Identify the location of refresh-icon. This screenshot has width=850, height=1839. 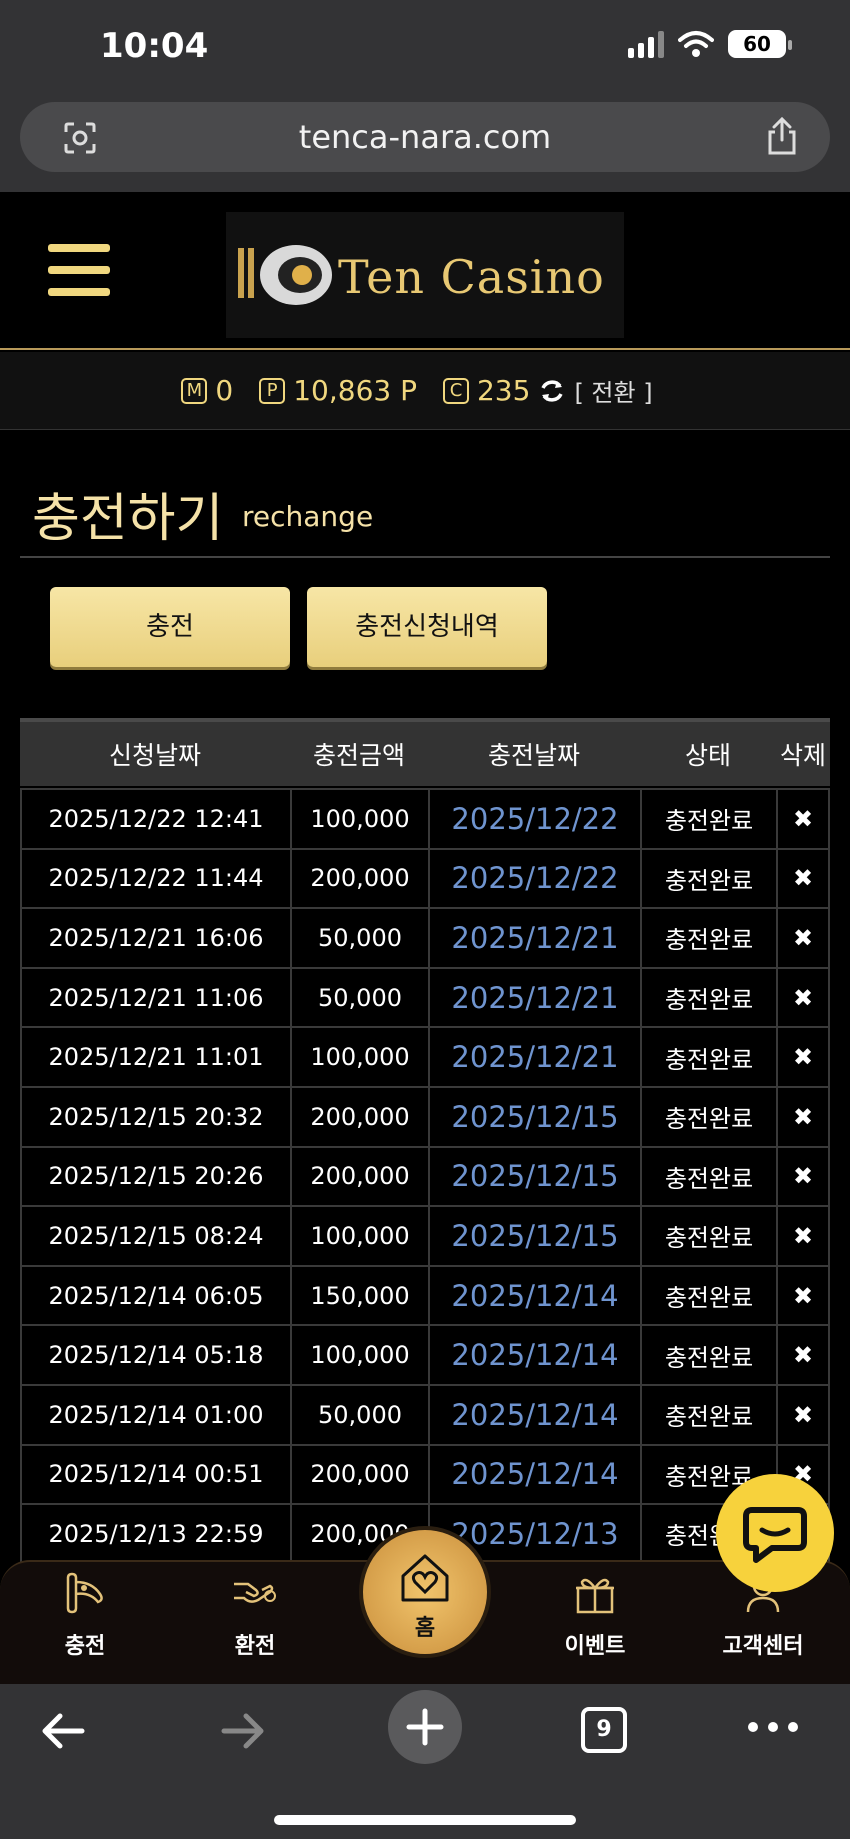
(552, 391).